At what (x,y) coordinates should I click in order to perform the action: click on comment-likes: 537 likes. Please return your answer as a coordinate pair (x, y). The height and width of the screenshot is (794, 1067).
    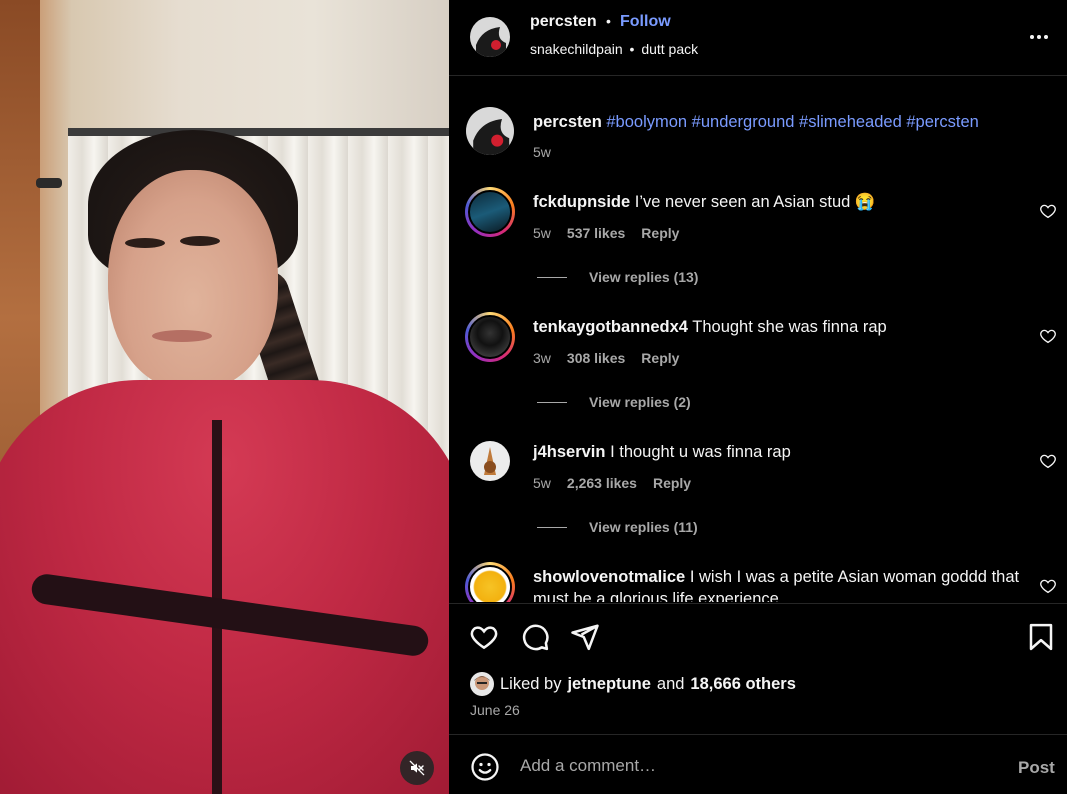
    Looking at the image, I should click on (596, 233).